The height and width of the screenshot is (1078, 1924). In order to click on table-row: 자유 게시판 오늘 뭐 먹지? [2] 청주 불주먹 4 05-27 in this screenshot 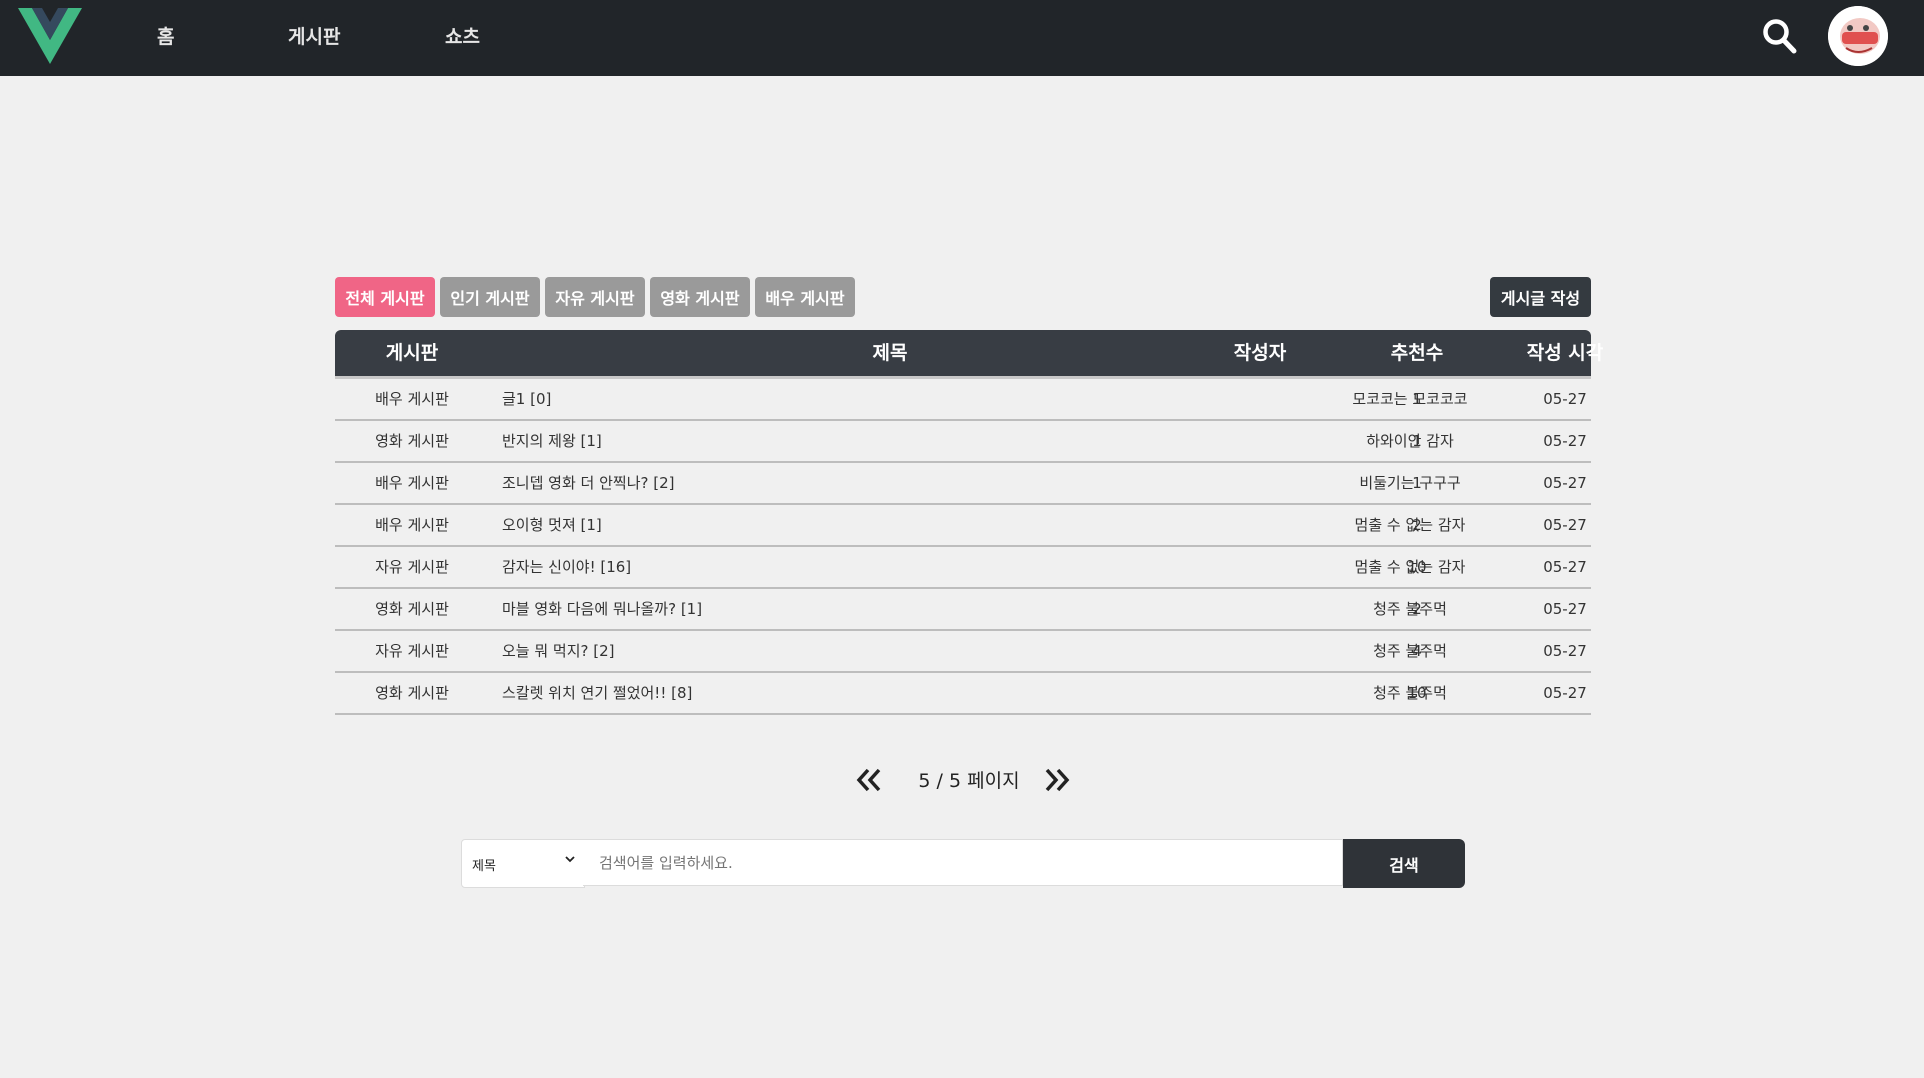, I will do `click(963, 652)`.